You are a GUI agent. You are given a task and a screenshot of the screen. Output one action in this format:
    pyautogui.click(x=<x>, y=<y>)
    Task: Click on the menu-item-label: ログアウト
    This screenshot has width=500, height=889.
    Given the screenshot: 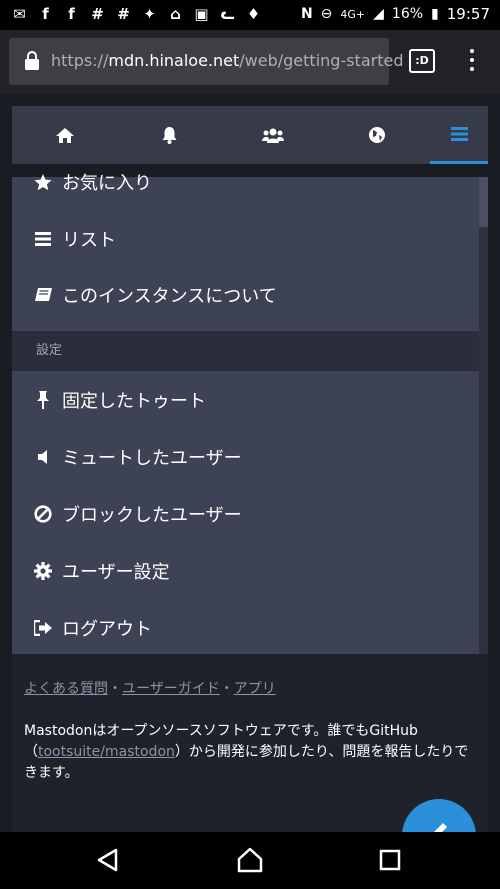 What is the action you would take?
    pyautogui.click(x=107, y=629)
    